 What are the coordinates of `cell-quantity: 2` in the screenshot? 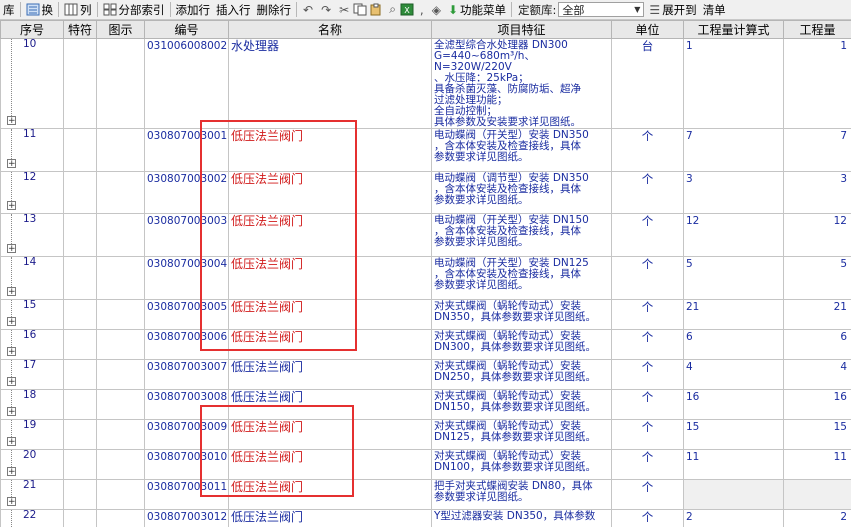 It's located at (817, 518).